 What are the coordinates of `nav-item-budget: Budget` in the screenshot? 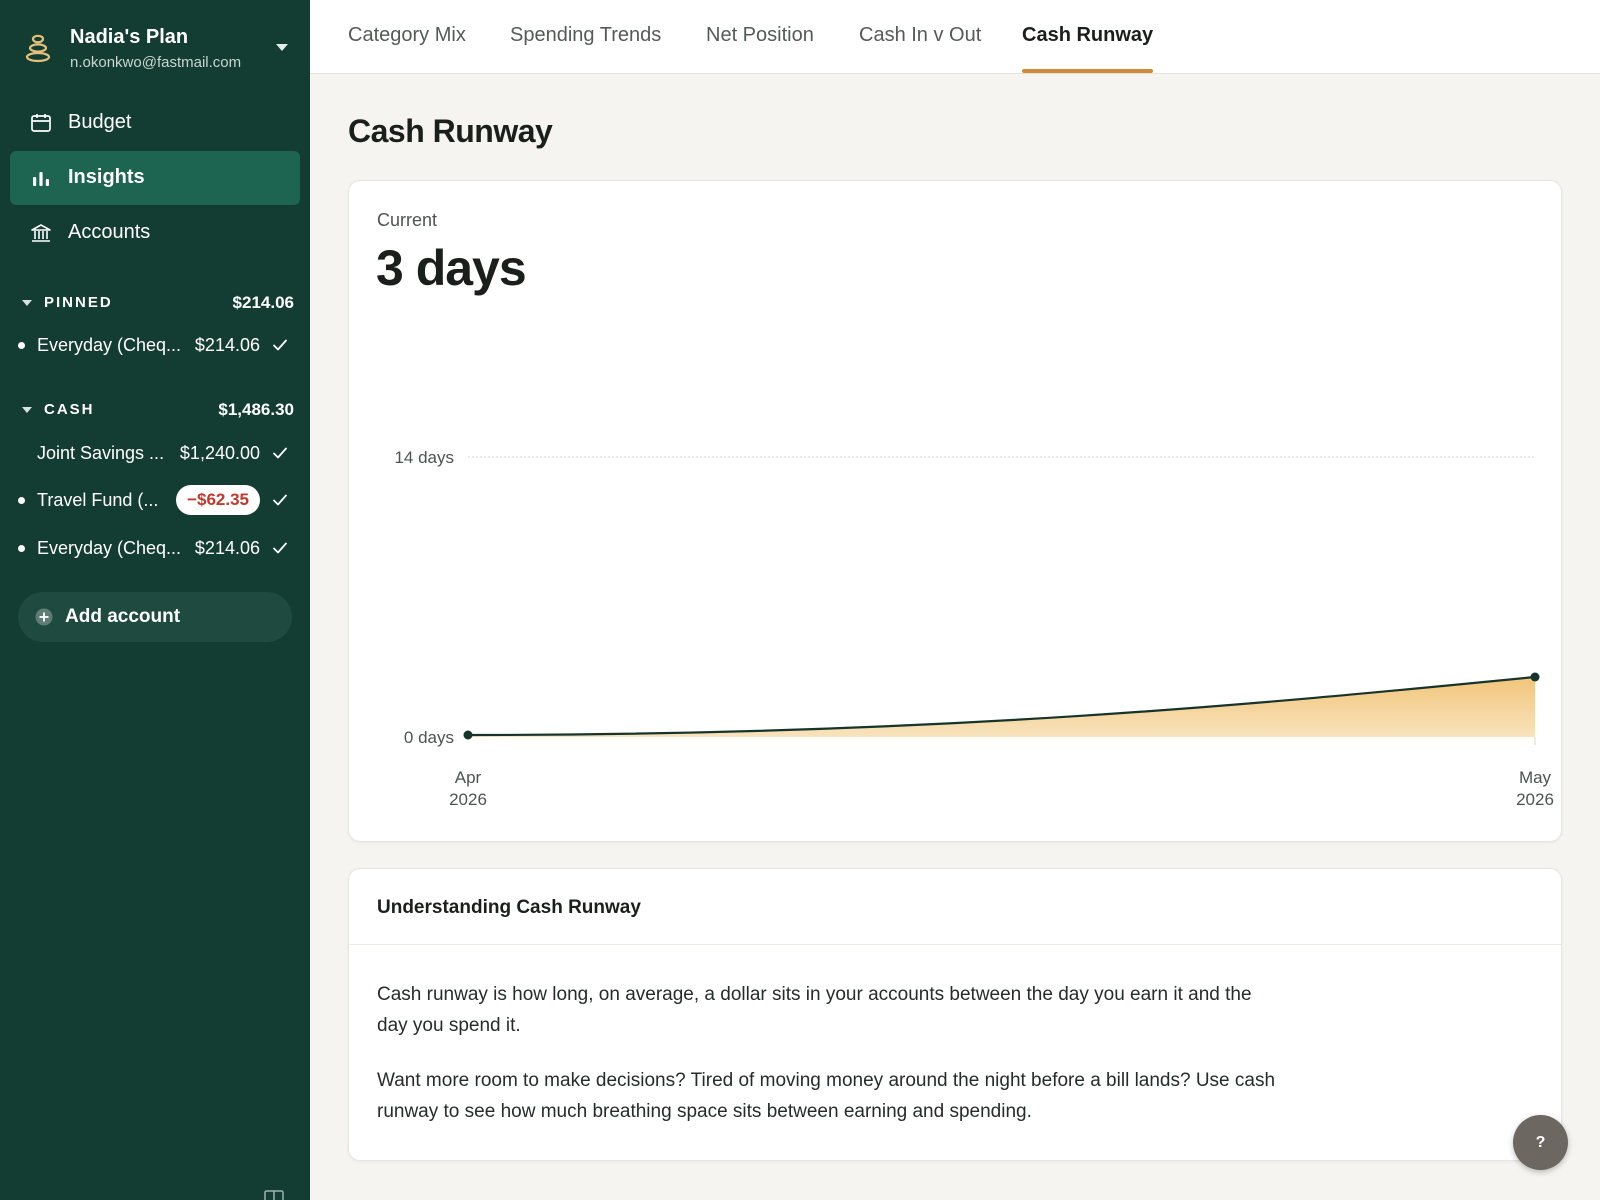 It's located at (155, 123).